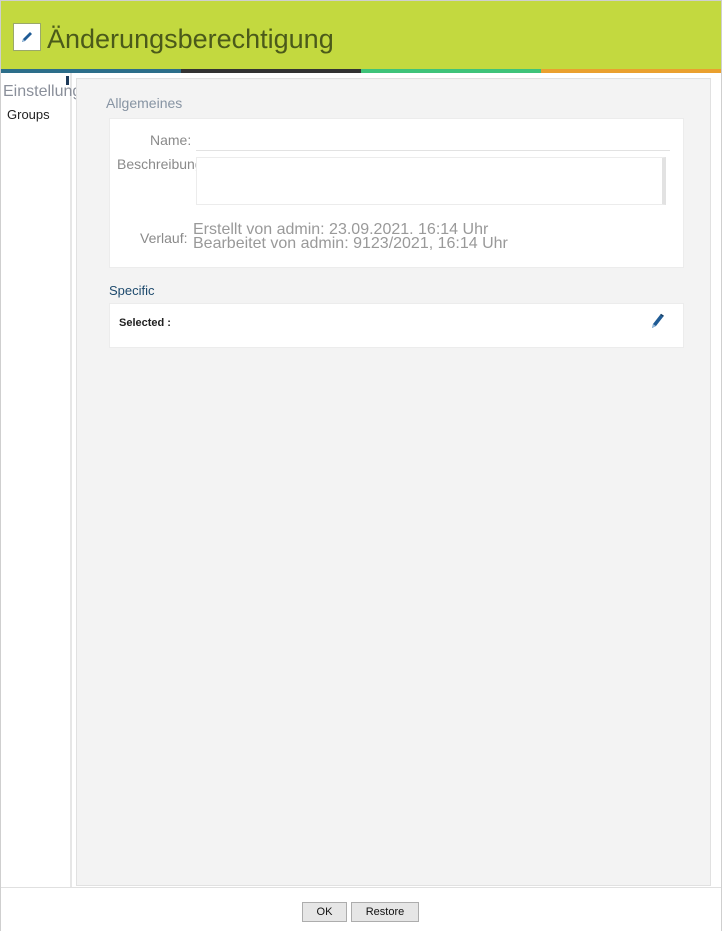  What do you see at coordinates (171, 140) in the screenshot?
I see `name-label: Name:` at bounding box center [171, 140].